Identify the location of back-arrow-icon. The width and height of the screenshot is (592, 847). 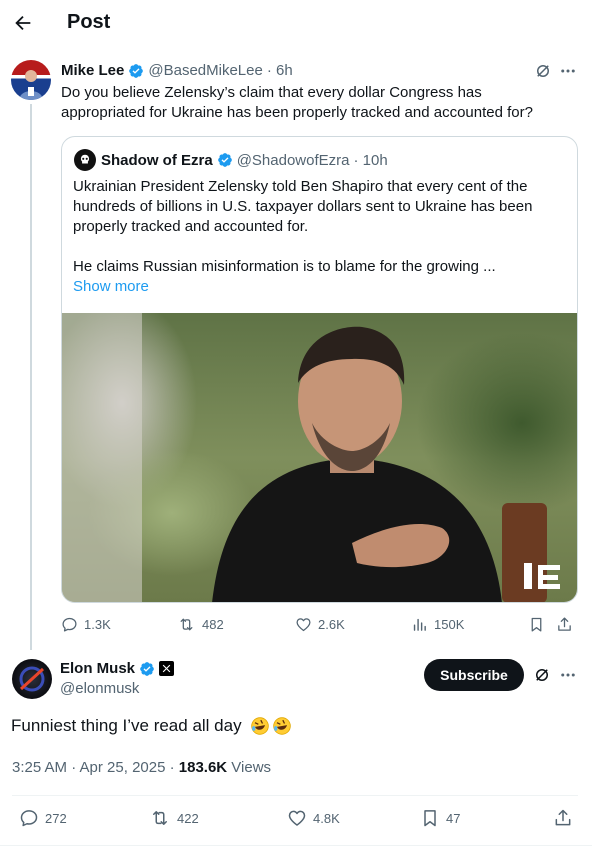
(23, 23).